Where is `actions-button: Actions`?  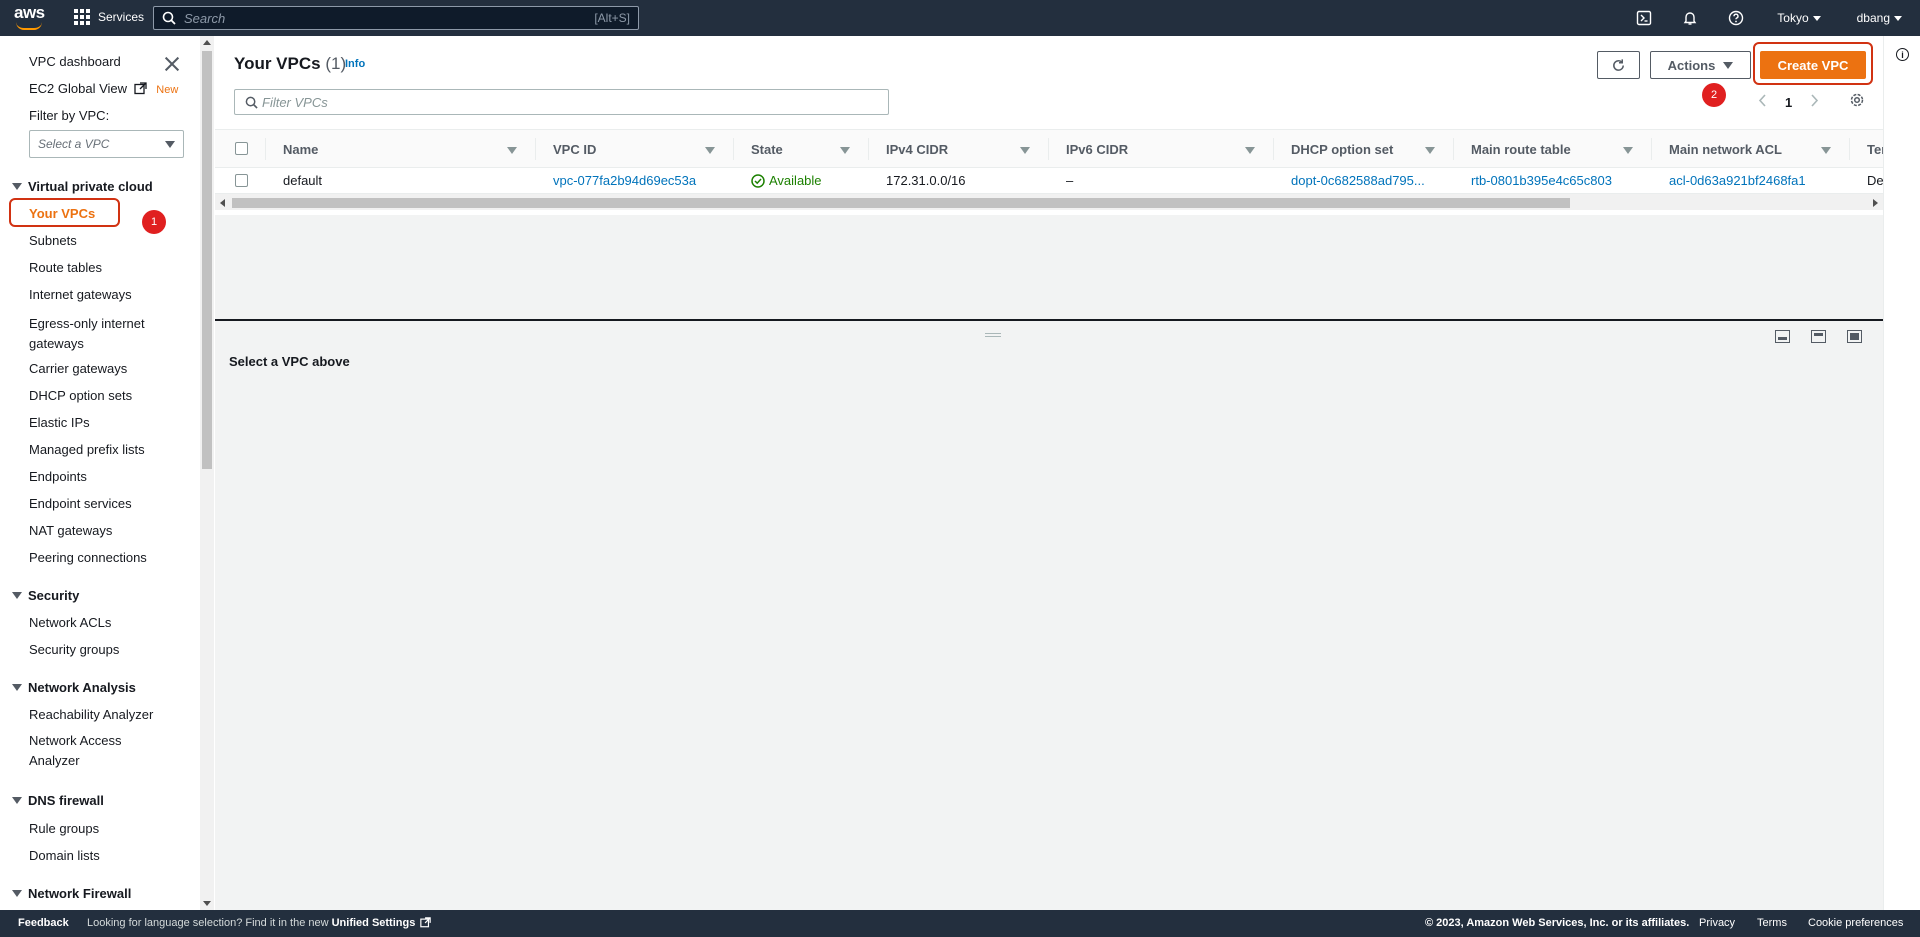 actions-button: Actions is located at coordinates (1700, 65).